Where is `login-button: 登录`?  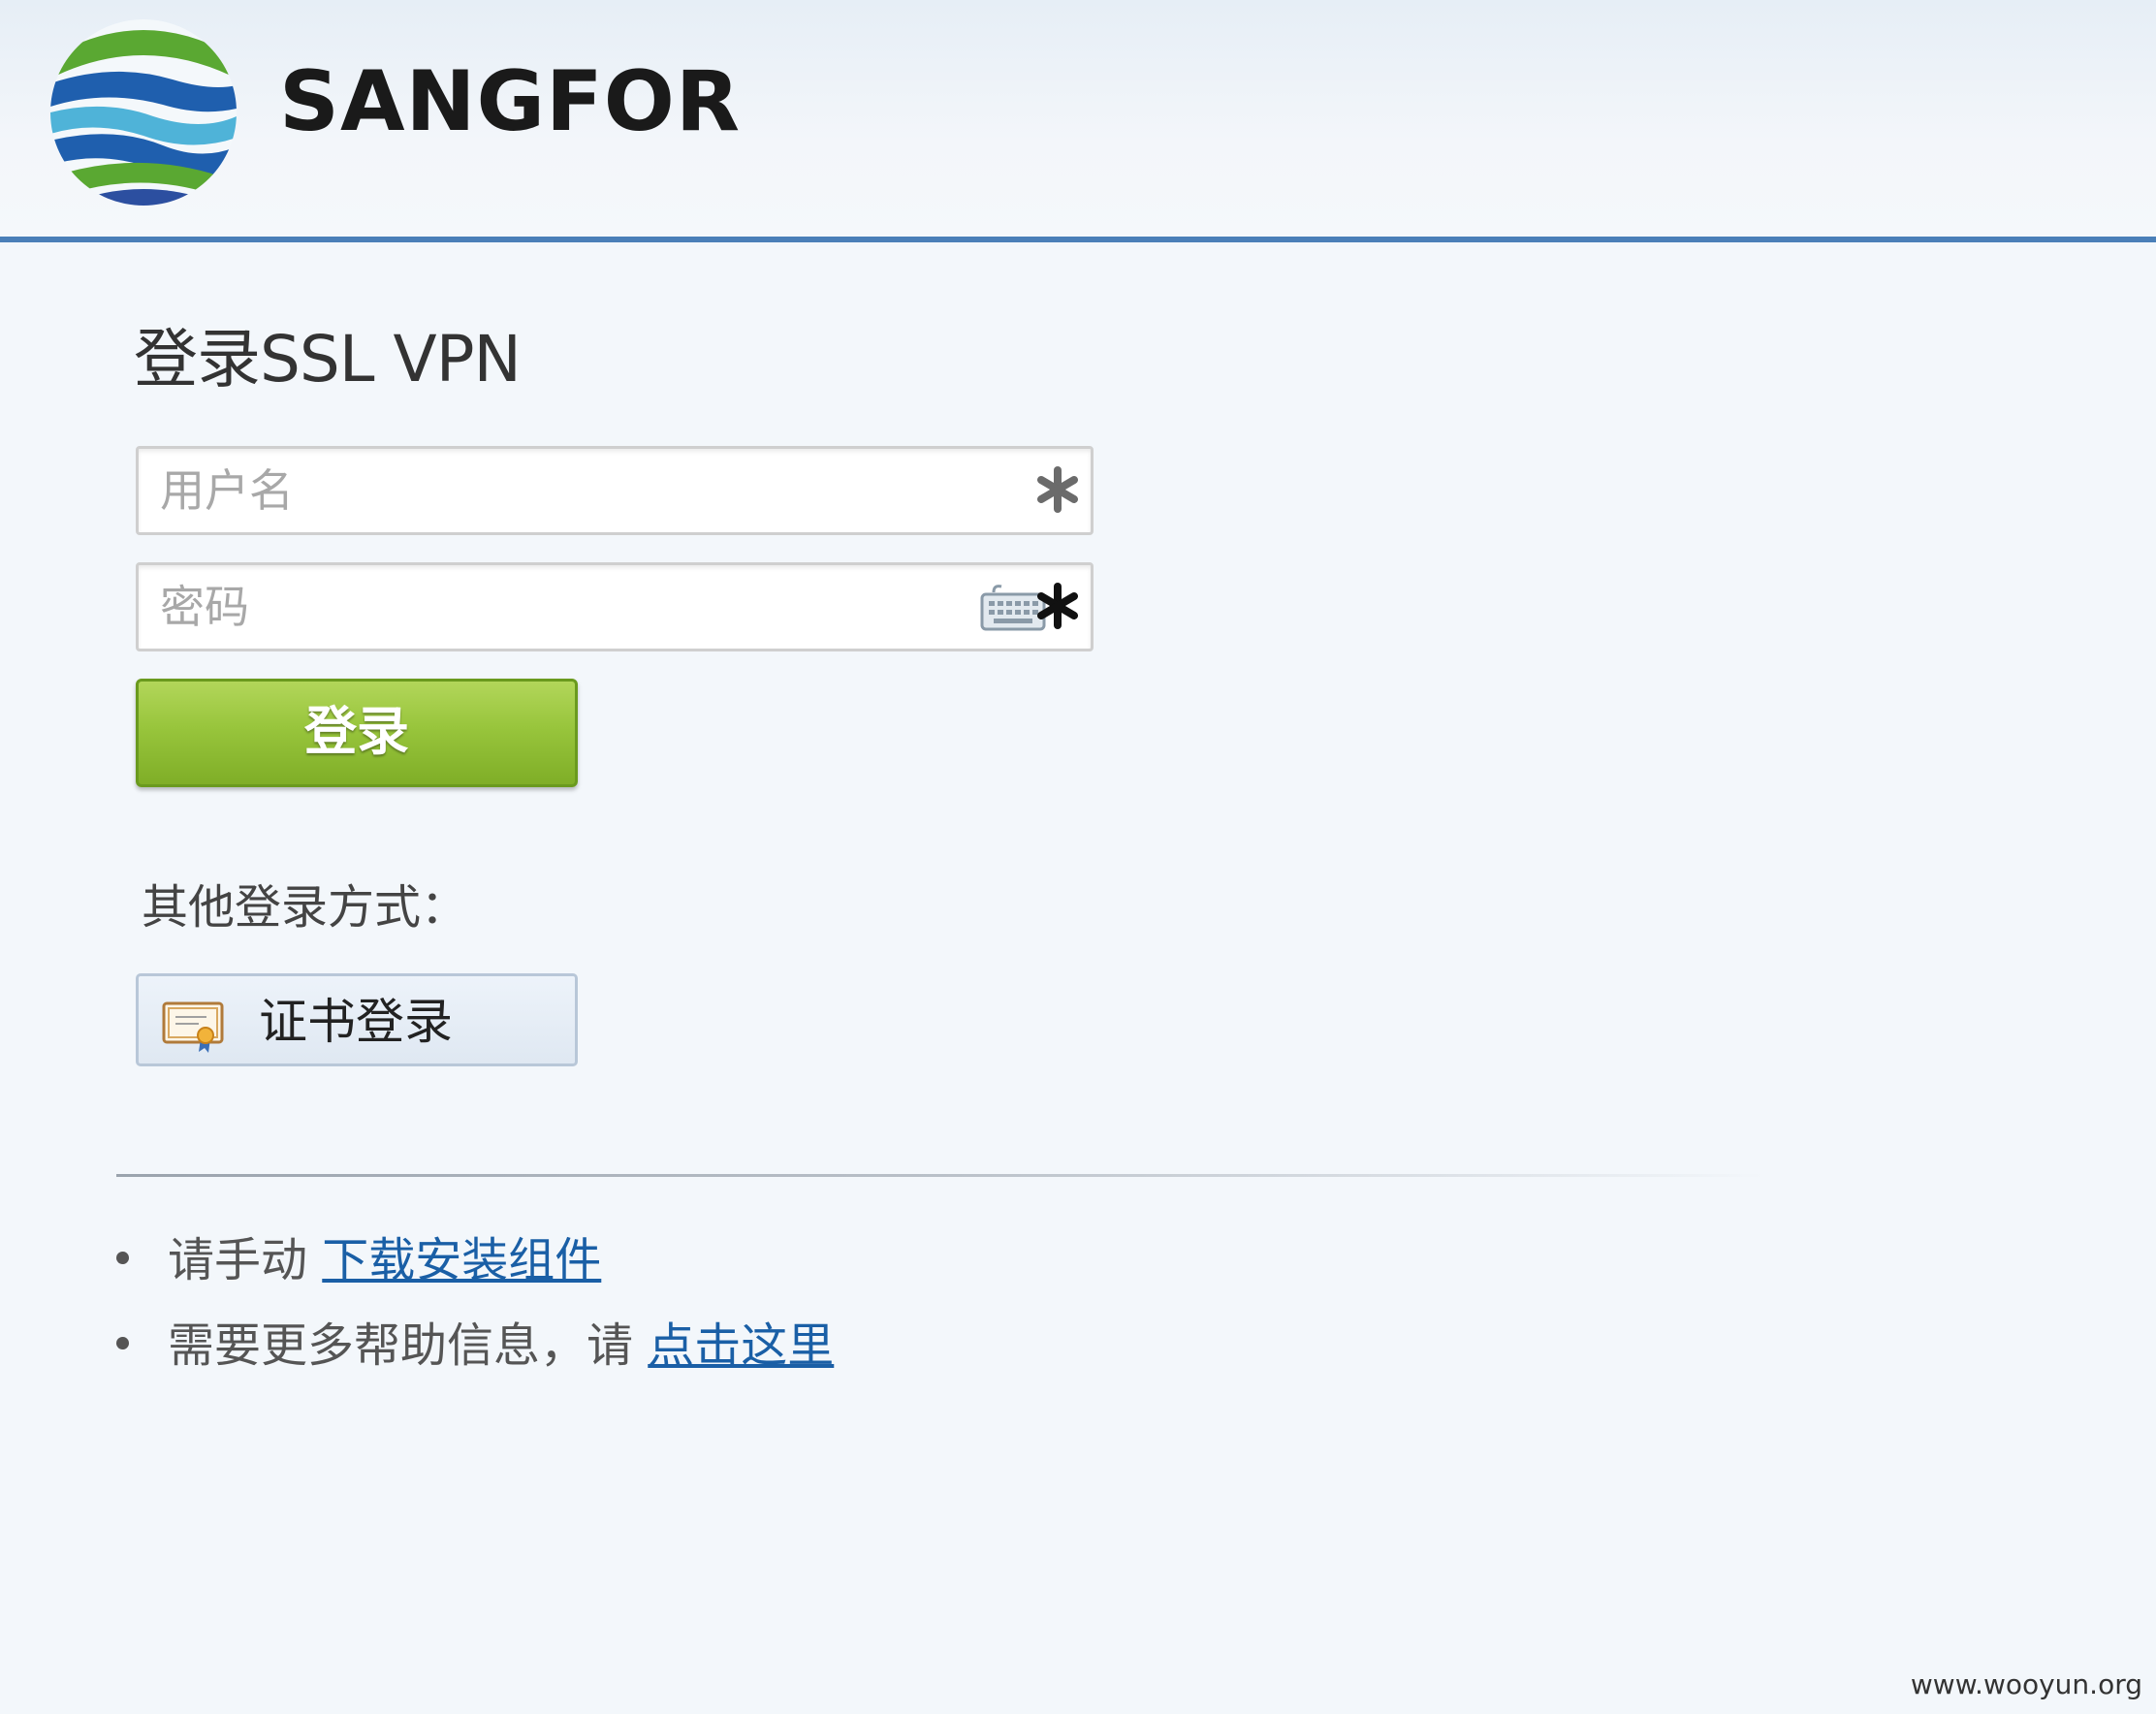 login-button: 登录 is located at coordinates (357, 733).